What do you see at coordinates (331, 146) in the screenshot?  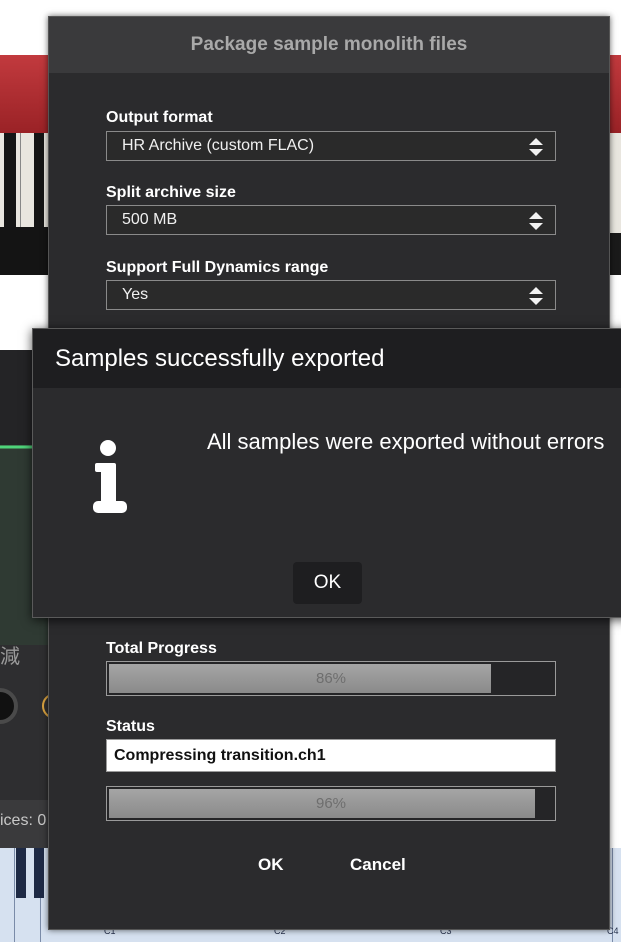 I see `output-format-select: HR Archive (custom FLAC)` at bounding box center [331, 146].